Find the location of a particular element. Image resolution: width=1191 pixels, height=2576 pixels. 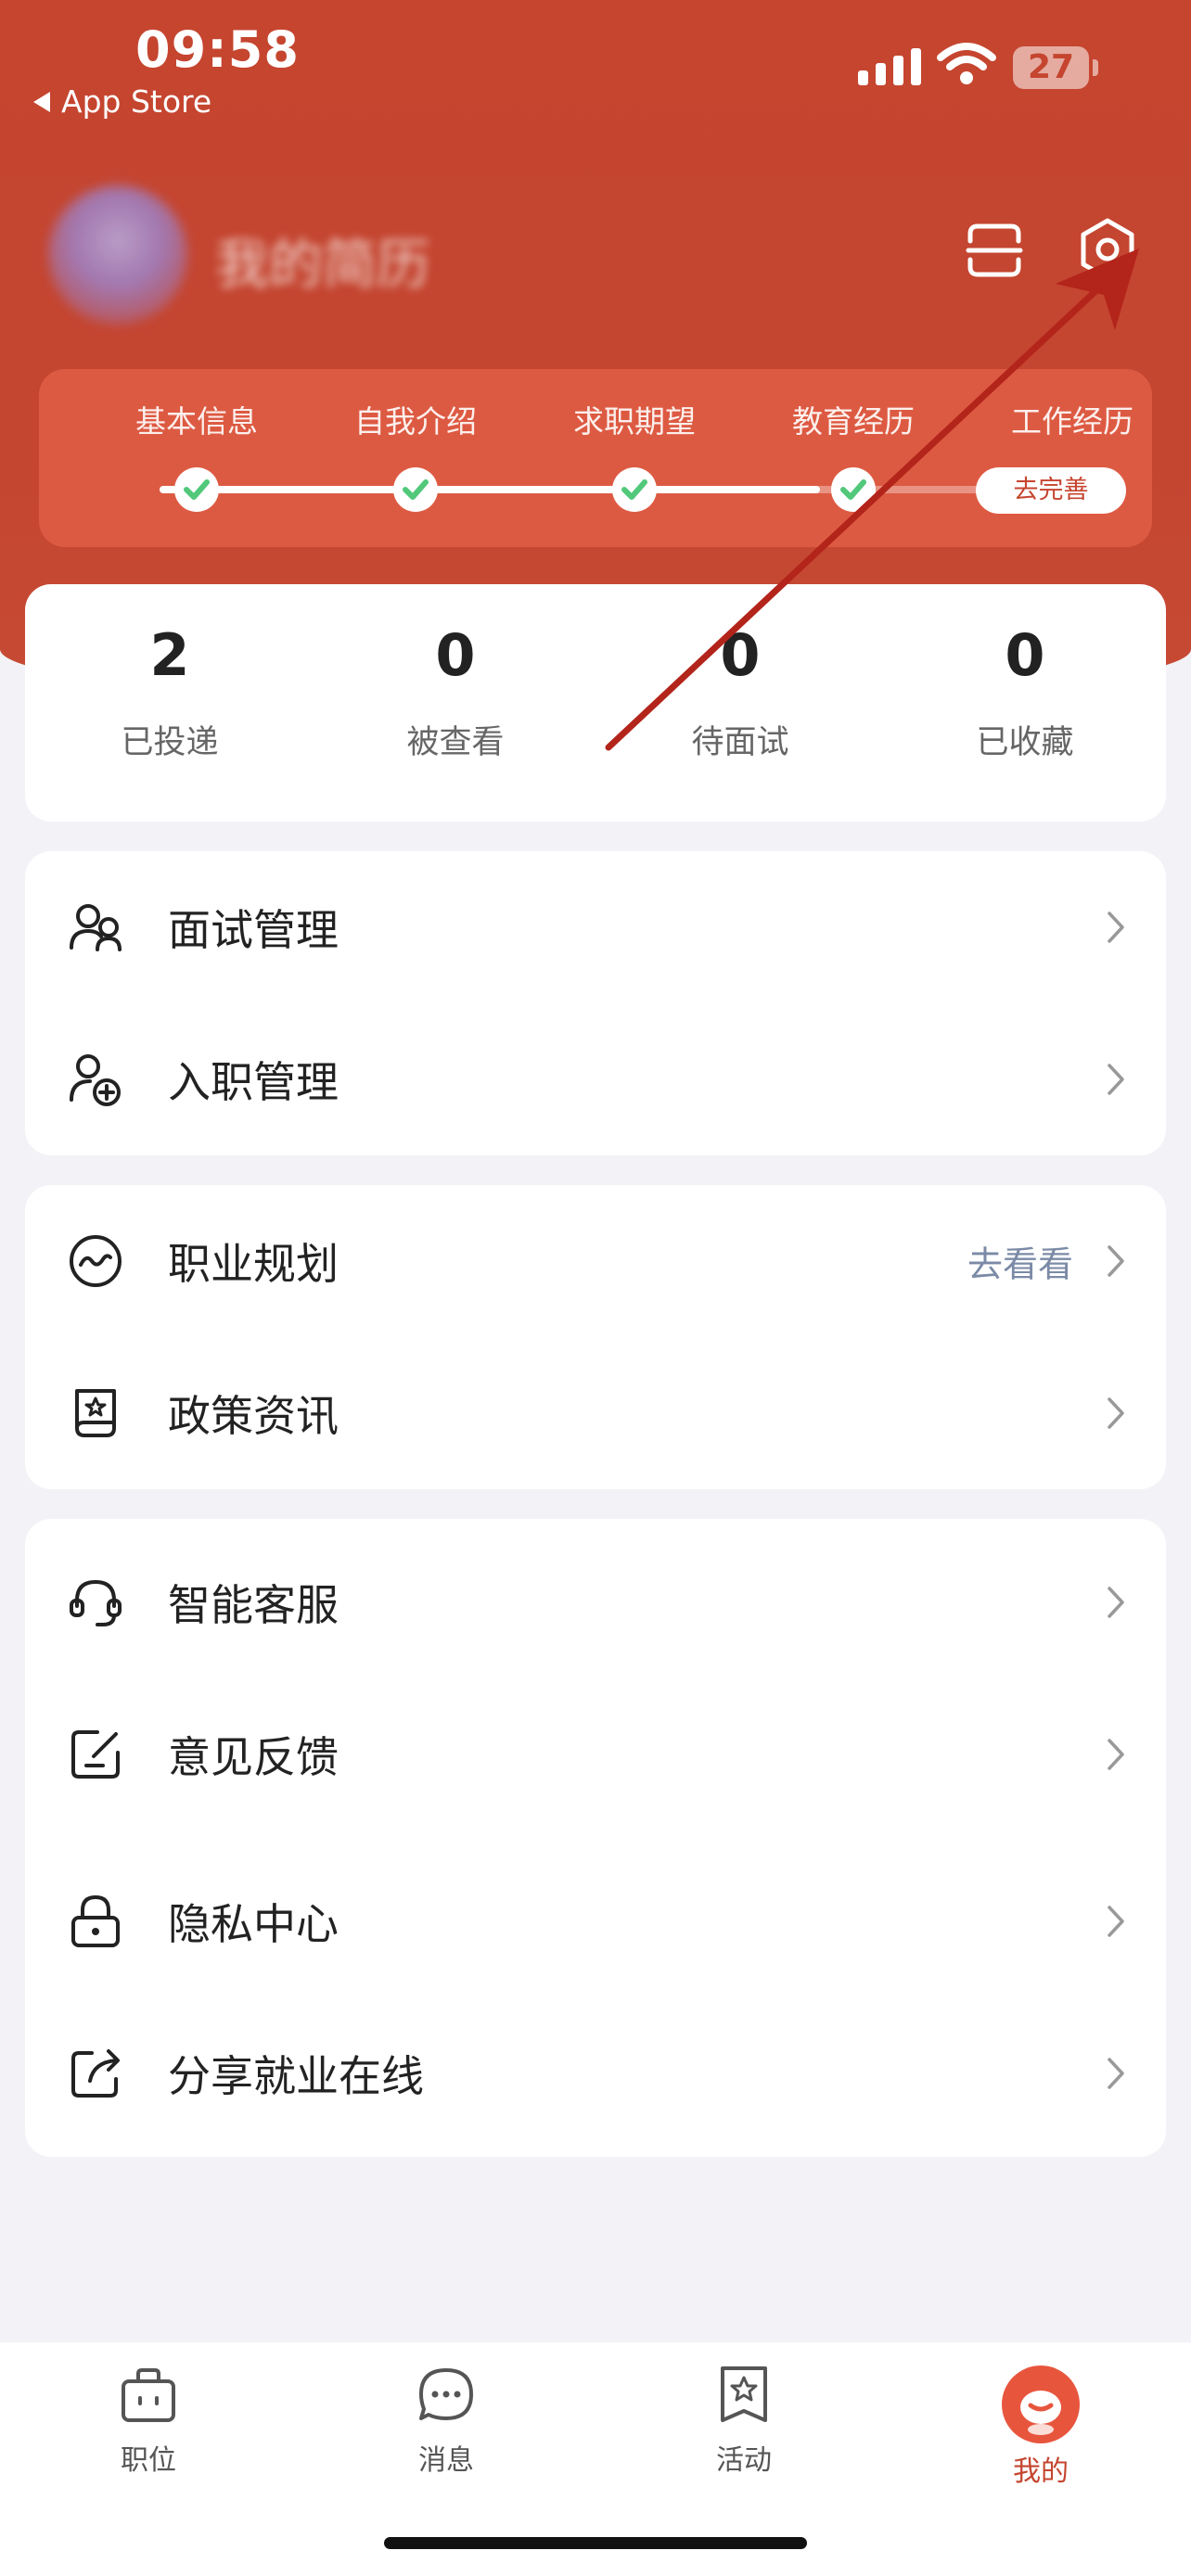

progress-track-fill is located at coordinates (490, 489).